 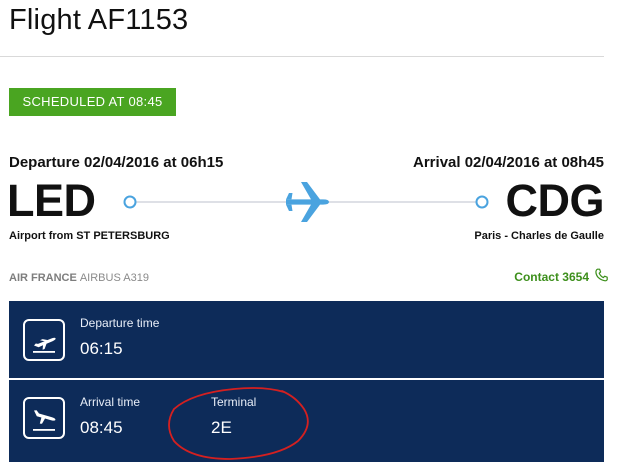 I want to click on route-line, so click(x=306, y=202).